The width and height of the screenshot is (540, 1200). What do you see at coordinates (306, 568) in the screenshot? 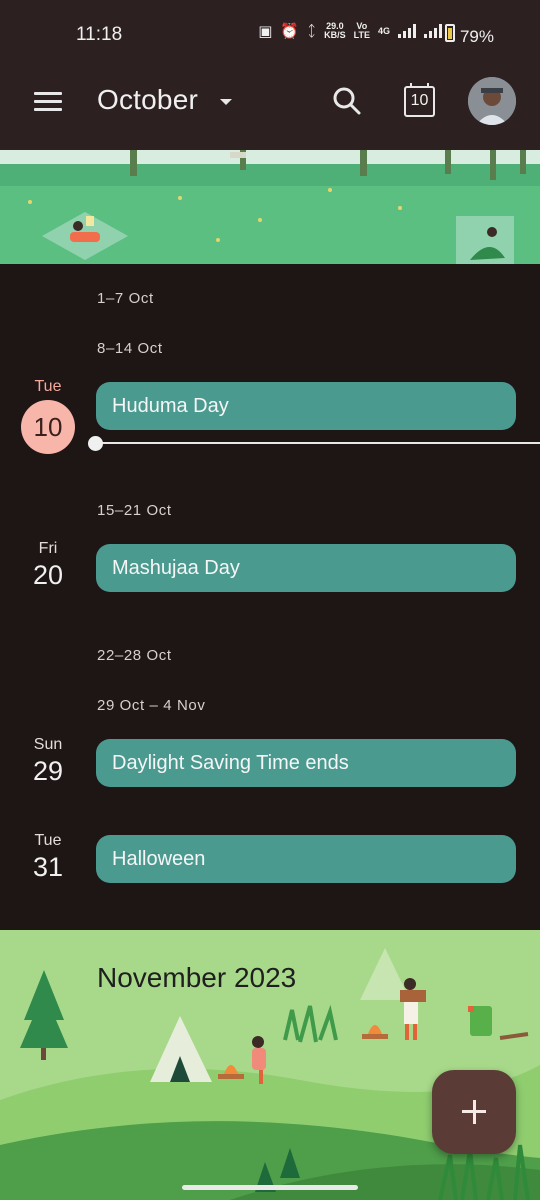
I see `event-chip: Mashujaa Day` at bounding box center [306, 568].